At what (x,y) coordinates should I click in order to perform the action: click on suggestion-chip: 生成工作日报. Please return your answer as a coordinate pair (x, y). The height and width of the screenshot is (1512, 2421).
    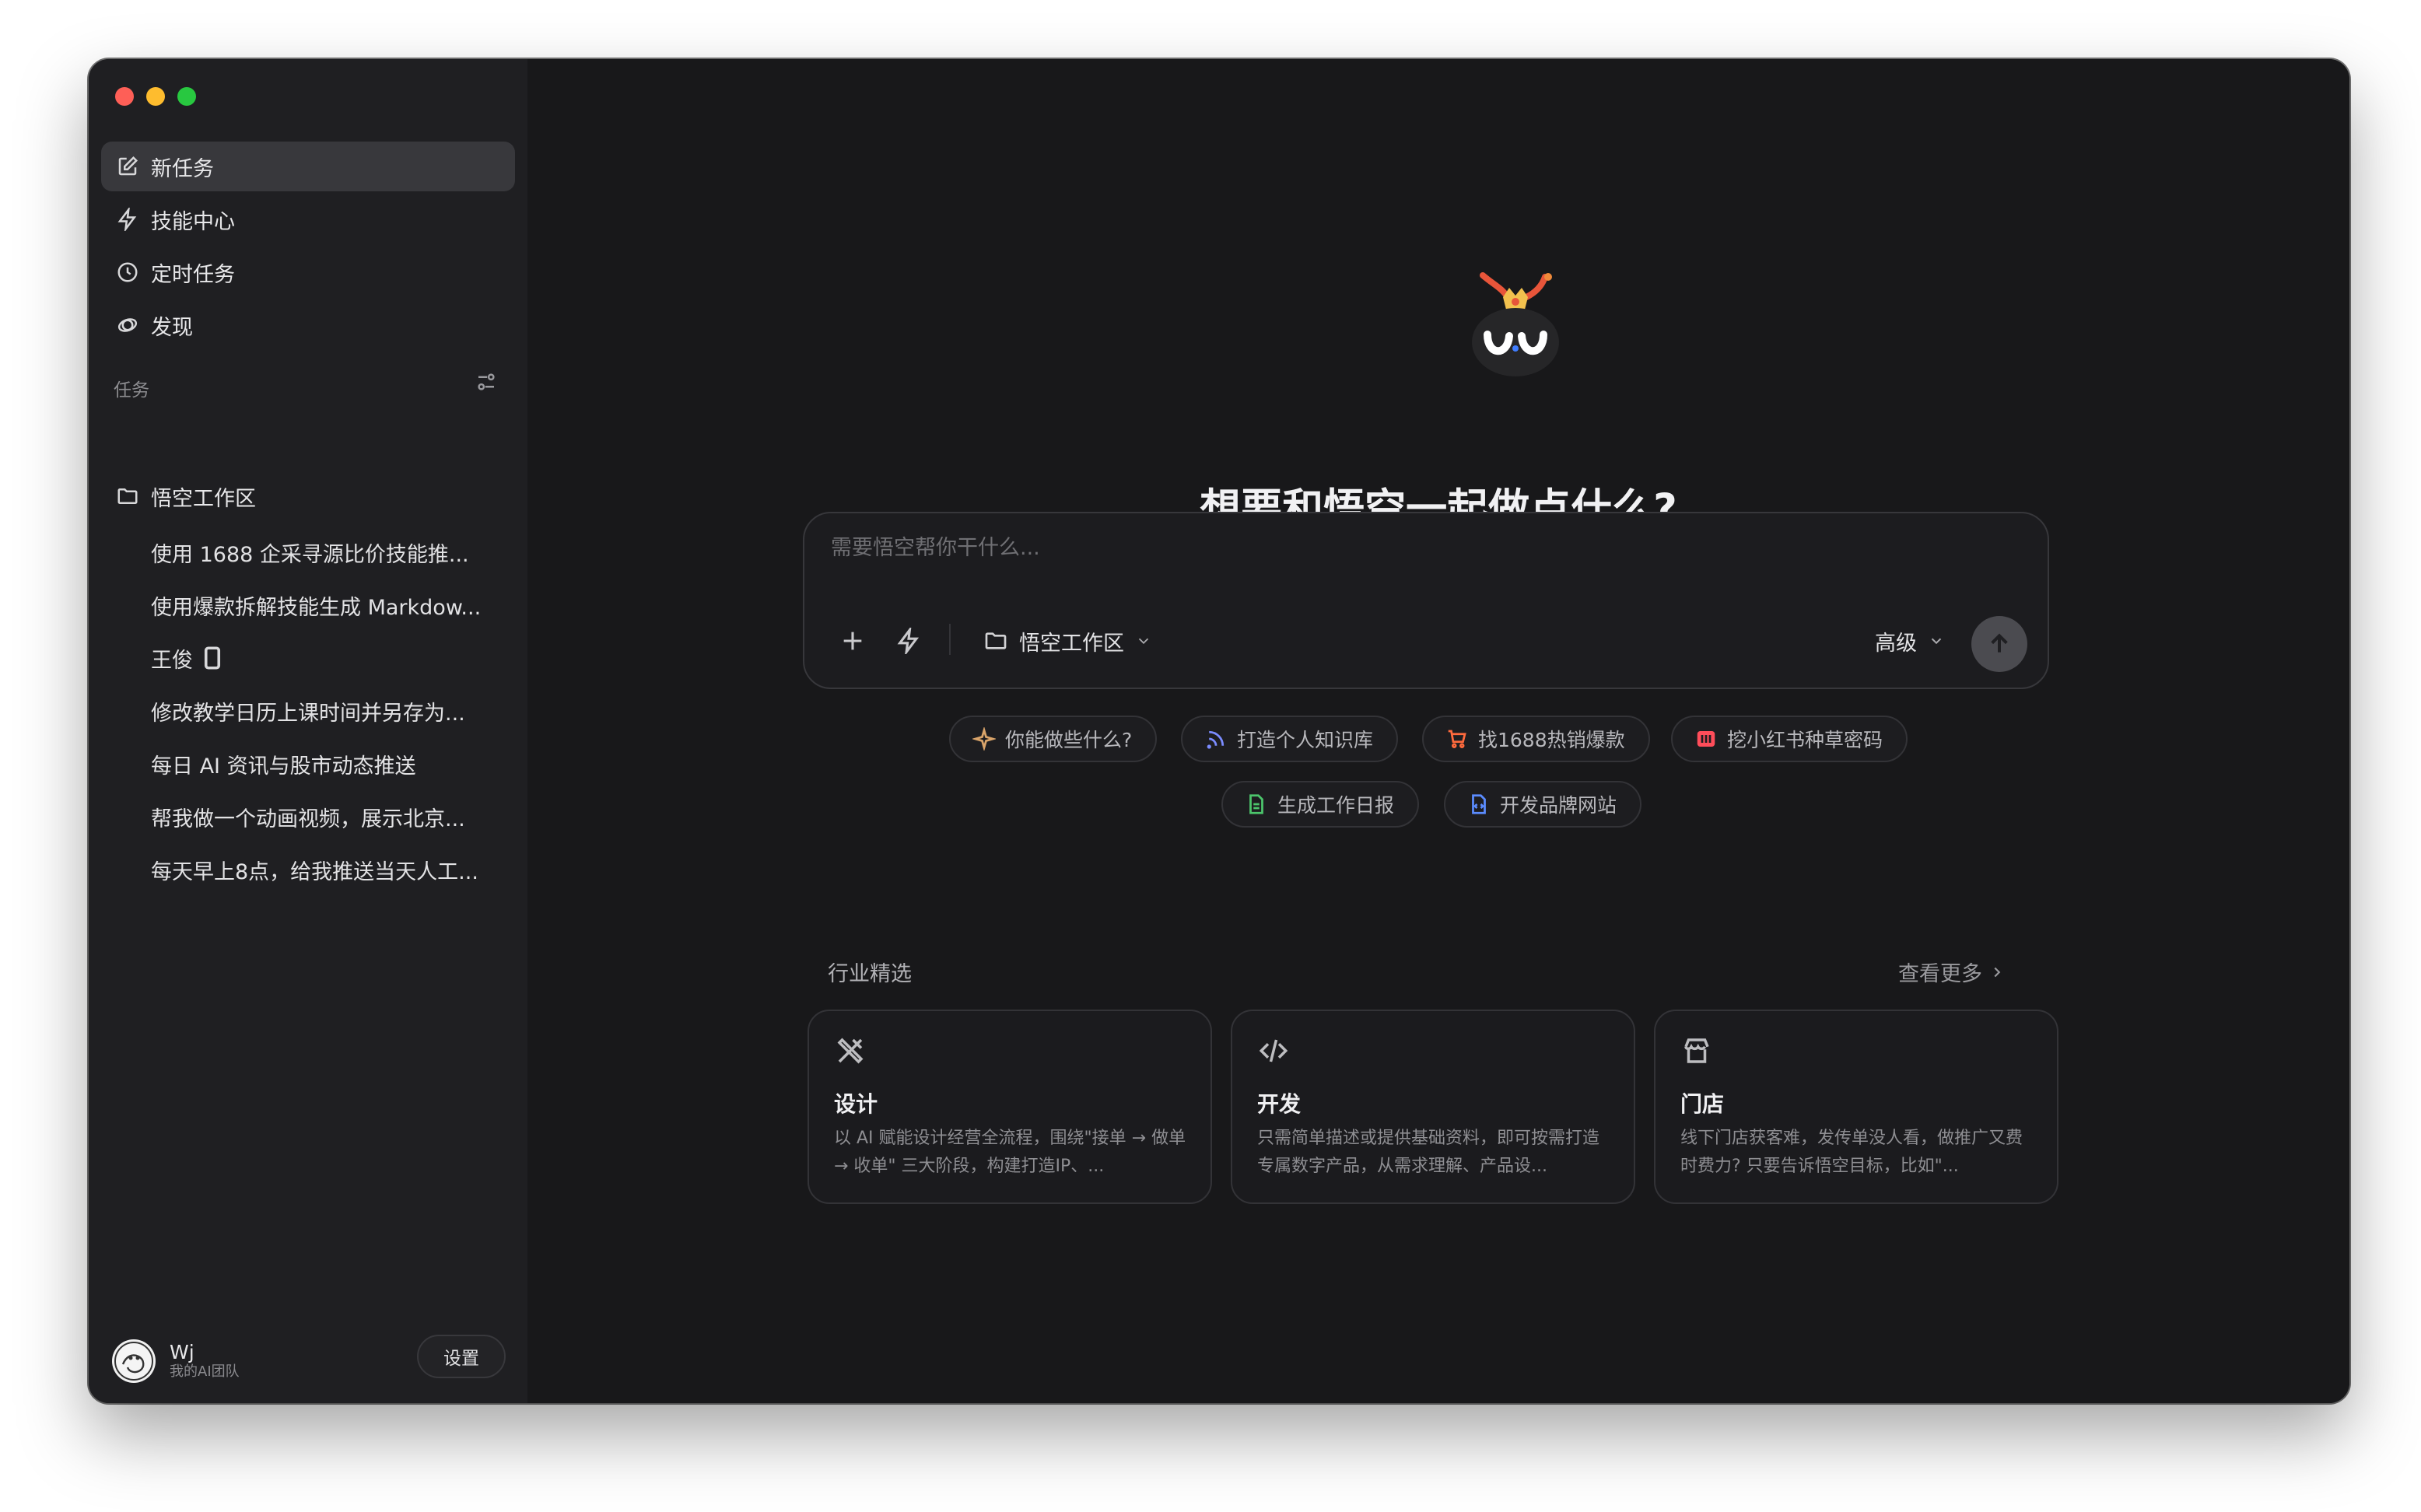
    Looking at the image, I should click on (1320, 804).